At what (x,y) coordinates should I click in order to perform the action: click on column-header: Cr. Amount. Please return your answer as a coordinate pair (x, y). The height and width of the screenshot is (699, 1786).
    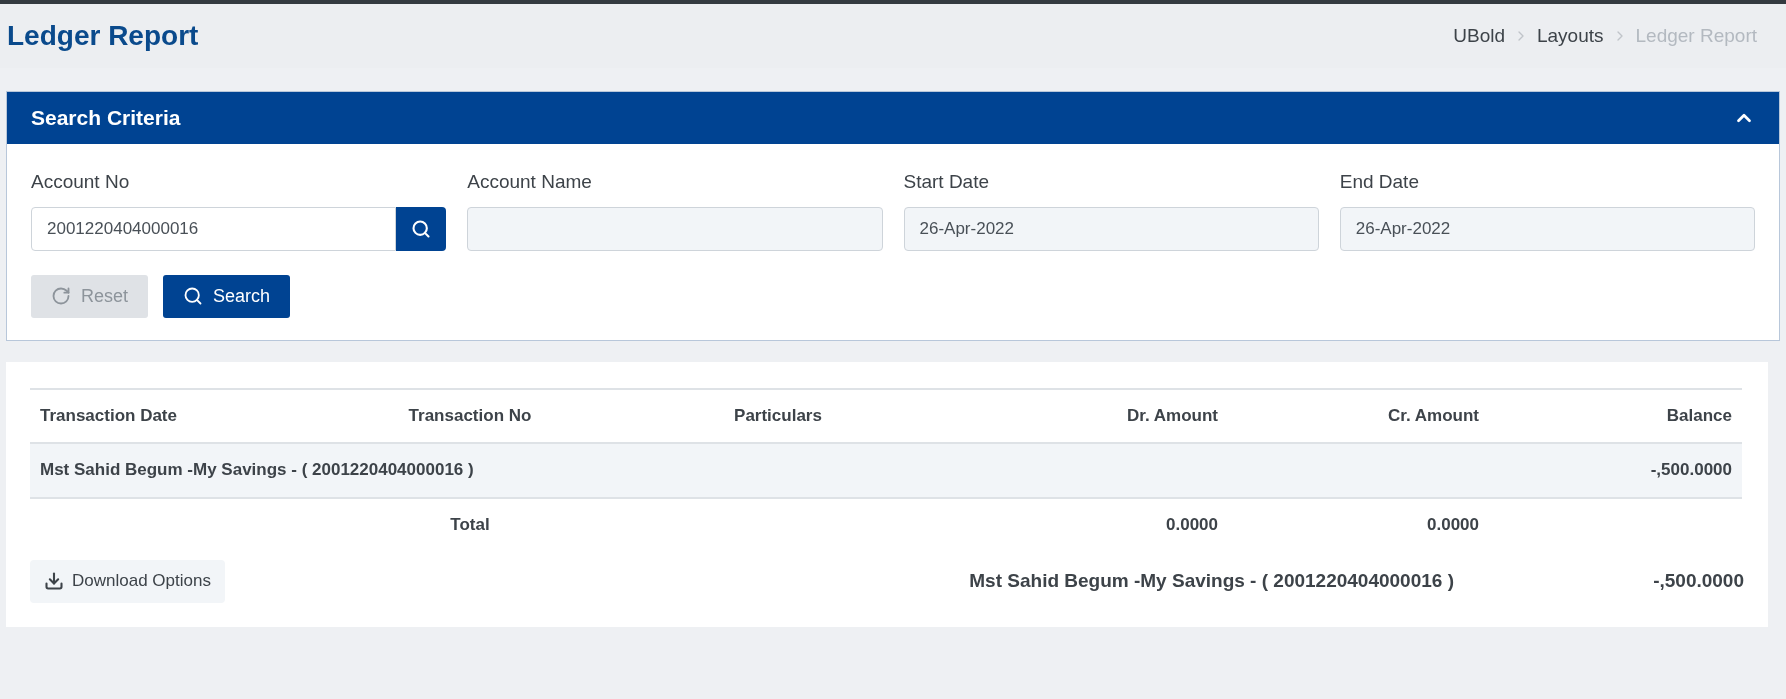
    Looking at the image, I should click on (1358, 415).